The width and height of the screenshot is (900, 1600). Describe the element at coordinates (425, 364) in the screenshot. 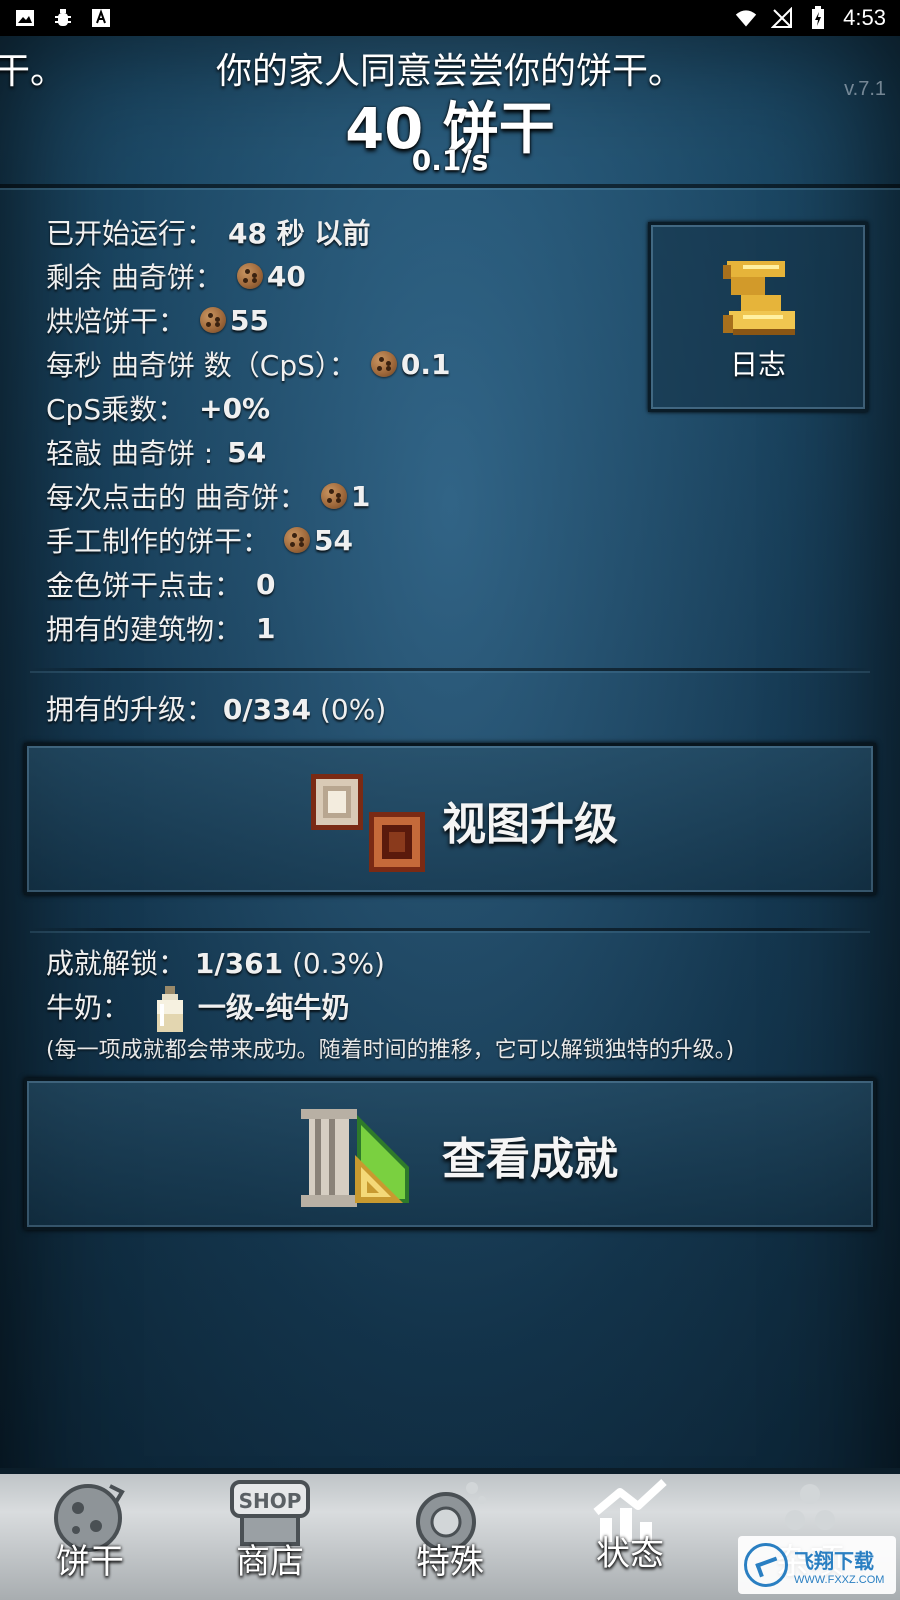

I see `stat-value: 0.1` at that location.